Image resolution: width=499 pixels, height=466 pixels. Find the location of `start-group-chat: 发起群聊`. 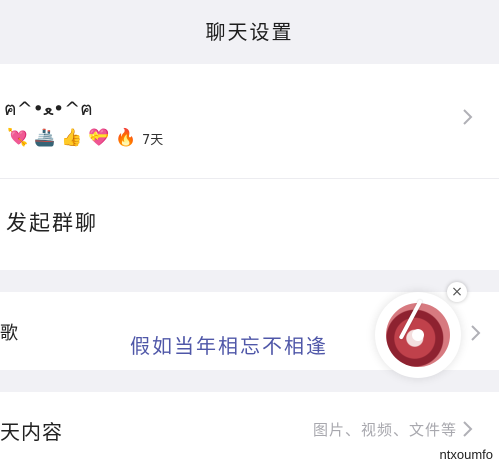

start-group-chat: 发起群聊 is located at coordinates (52, 222).